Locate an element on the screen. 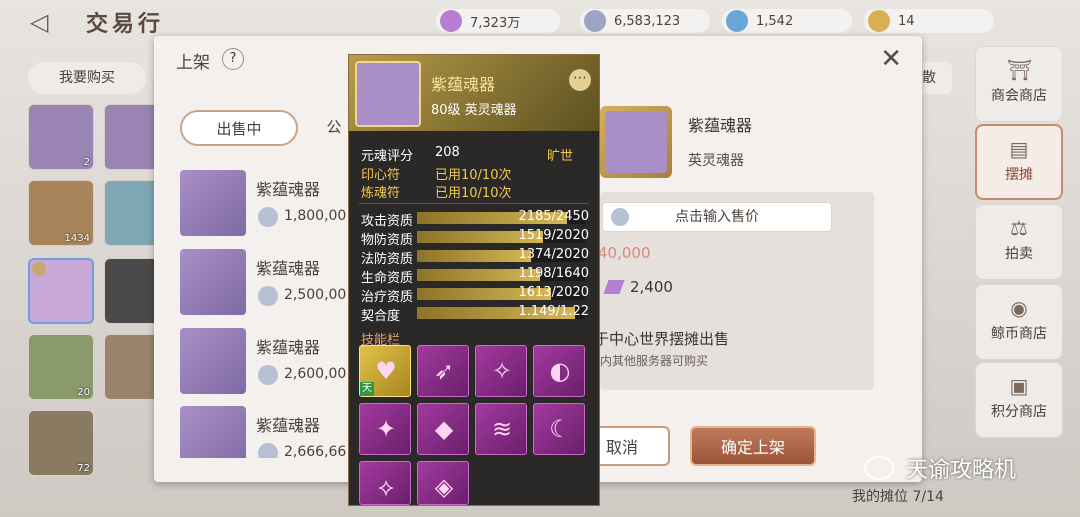 Image resolution: width=1080 pixels, height=517 pixels. listing-row: 紫蕴魂器 2,666,66 is located at coordinates (265, 430).